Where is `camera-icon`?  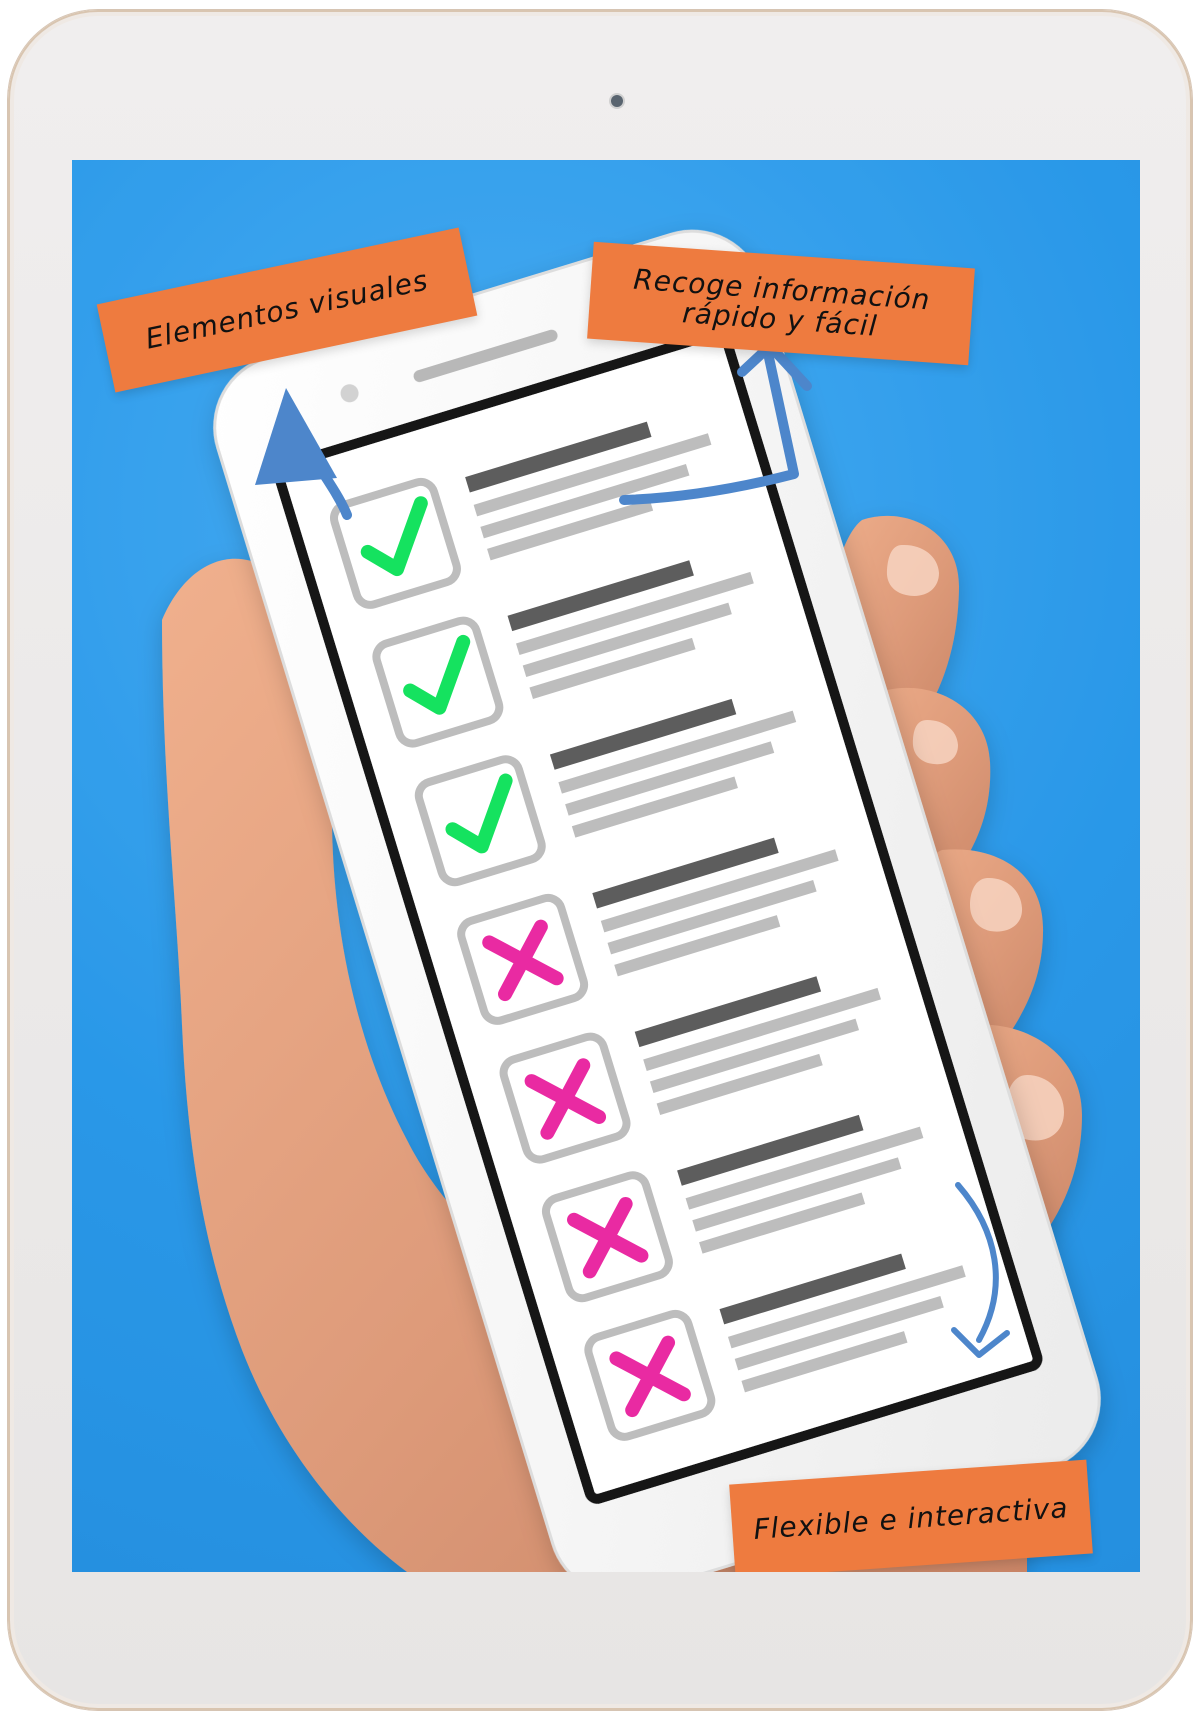
camera-icon is located at coordinates (617, 101).